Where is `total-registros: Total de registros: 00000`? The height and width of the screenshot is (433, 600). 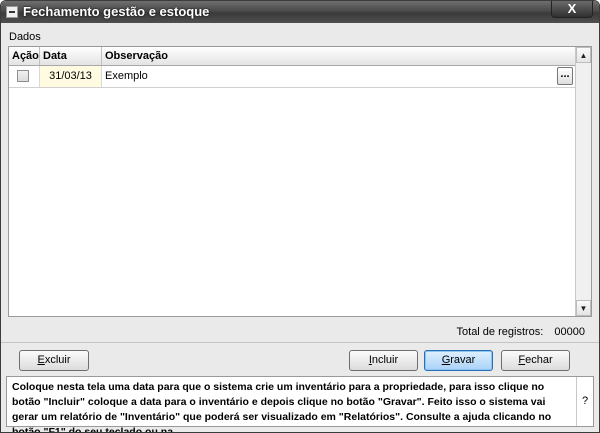 total-registros: Total de registros: 00000 is located at coordinates (521, 332).